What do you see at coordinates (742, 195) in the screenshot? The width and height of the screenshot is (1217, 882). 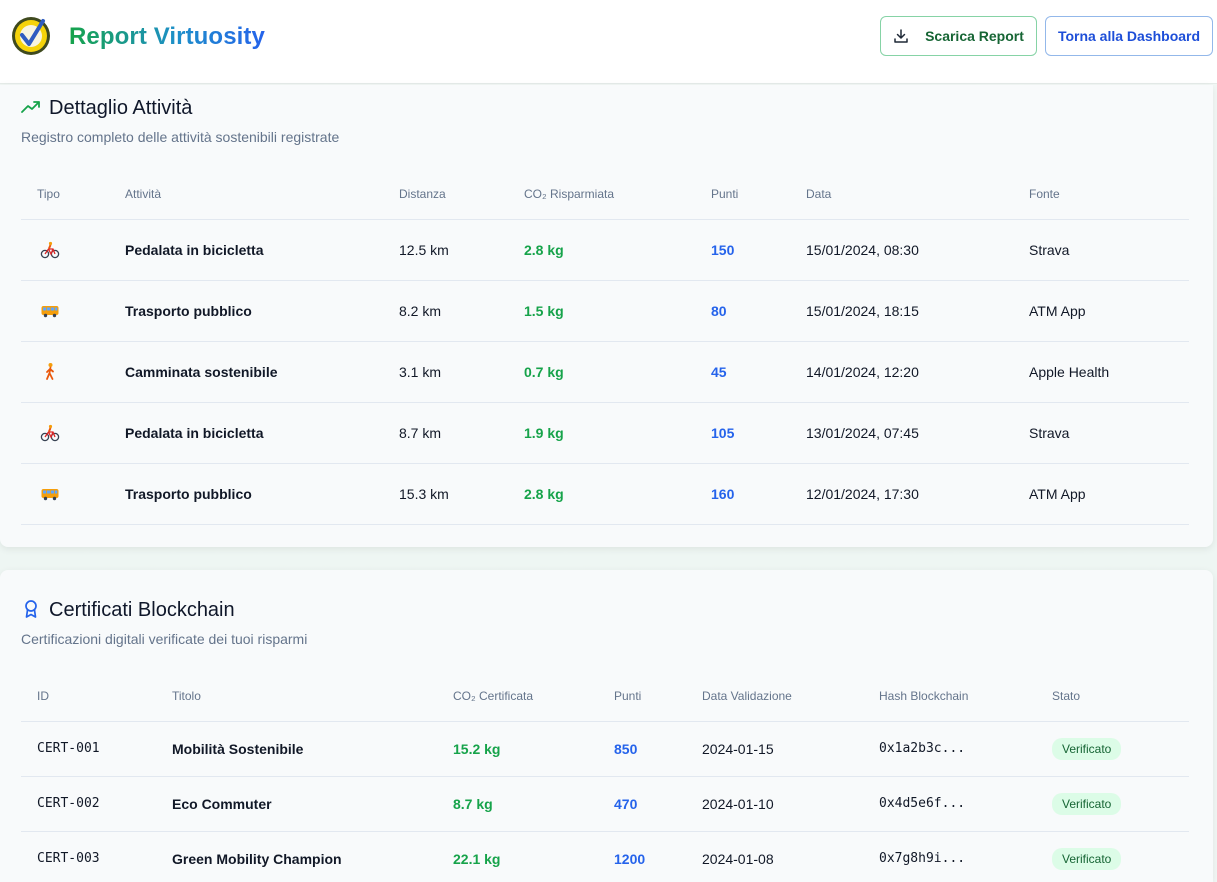 I see `col-header-points: Punti` at bounding box center [742, 195].